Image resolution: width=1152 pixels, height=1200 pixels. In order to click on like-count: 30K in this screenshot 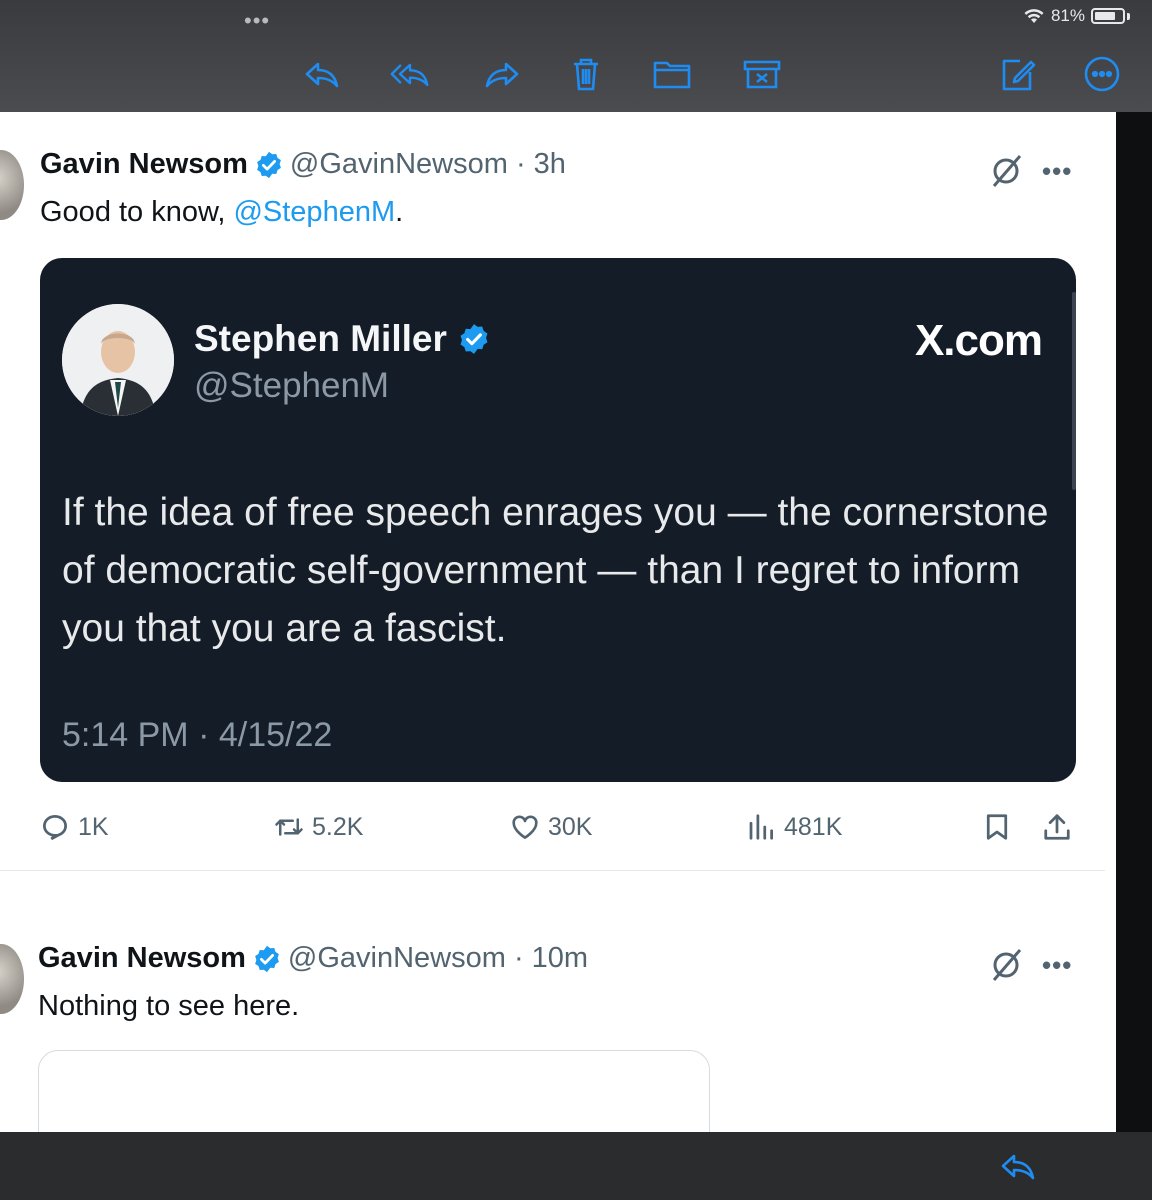, I will do `click(570, 826)`.